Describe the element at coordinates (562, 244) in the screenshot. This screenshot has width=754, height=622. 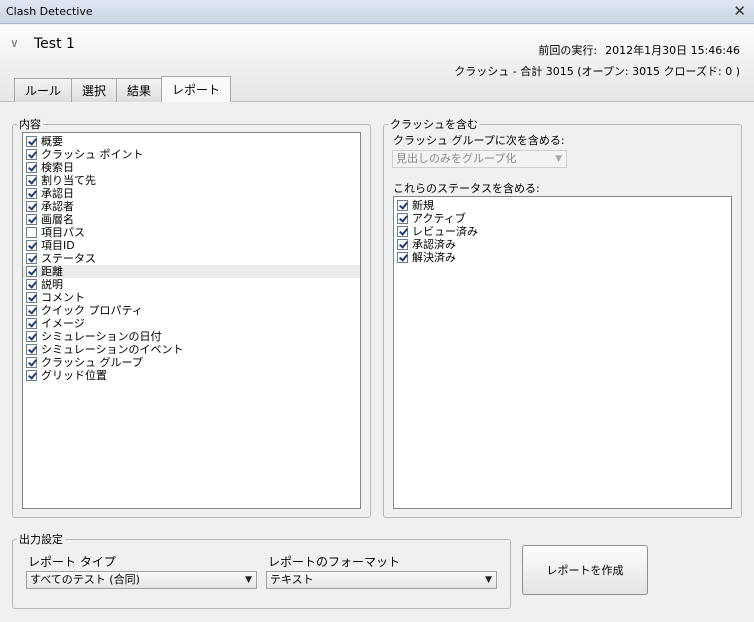
I see `list-item: 承認済み` at that location.